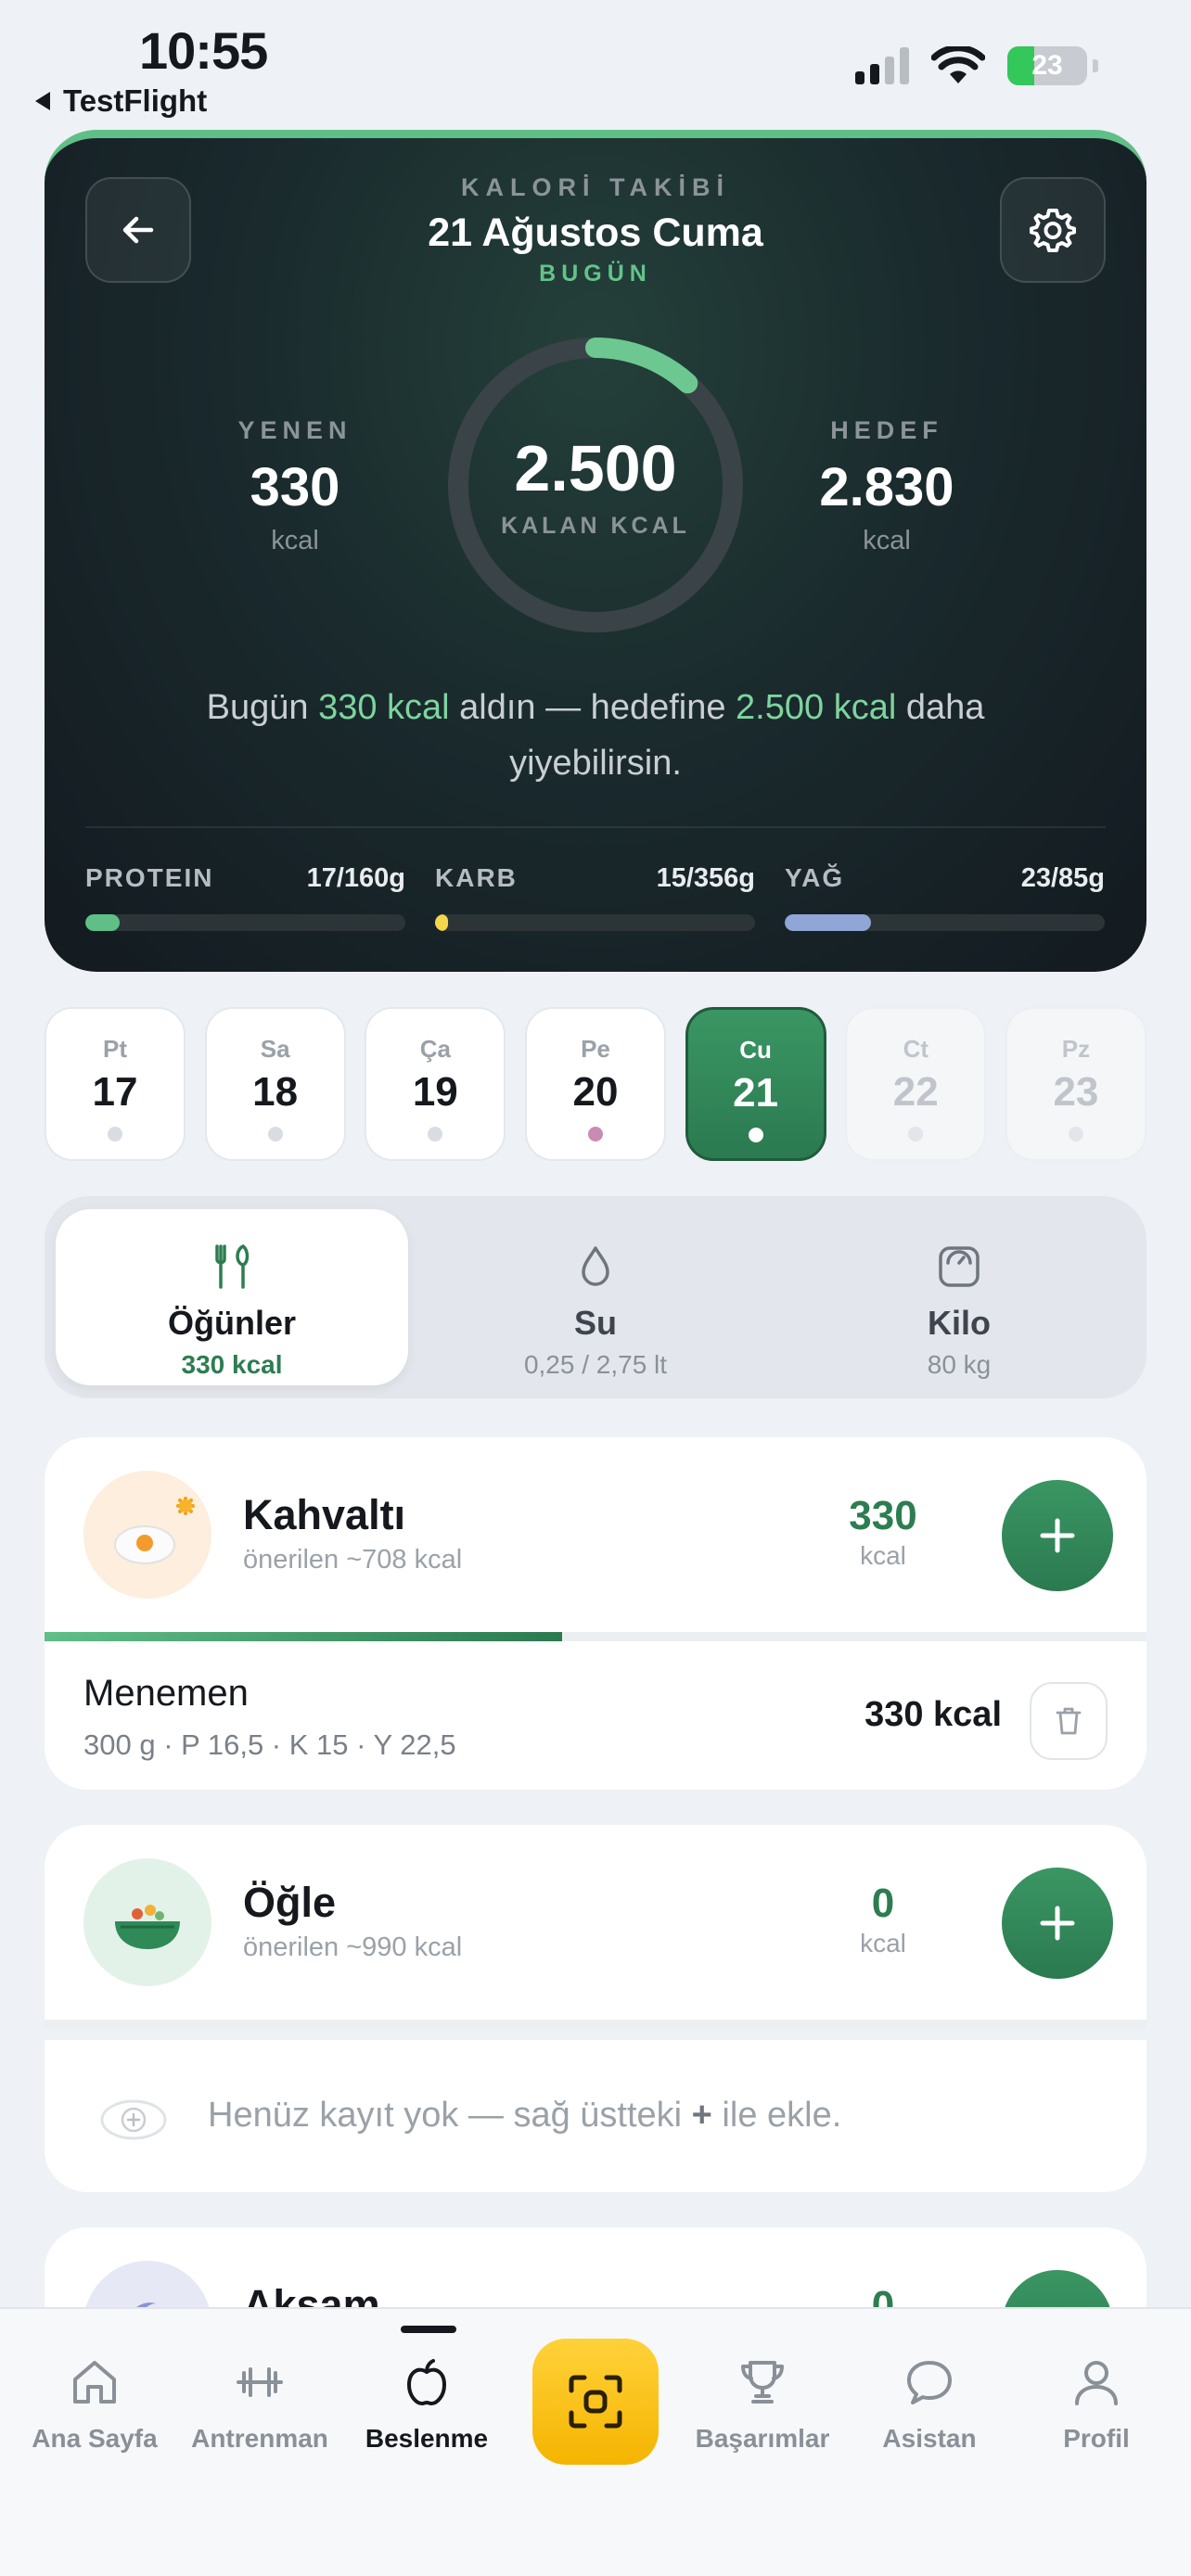 This screenshot has width=1191, height=2576. I want to click on tab-subtitle: 0,25 / 2,75 lt, so click(595, 1364).